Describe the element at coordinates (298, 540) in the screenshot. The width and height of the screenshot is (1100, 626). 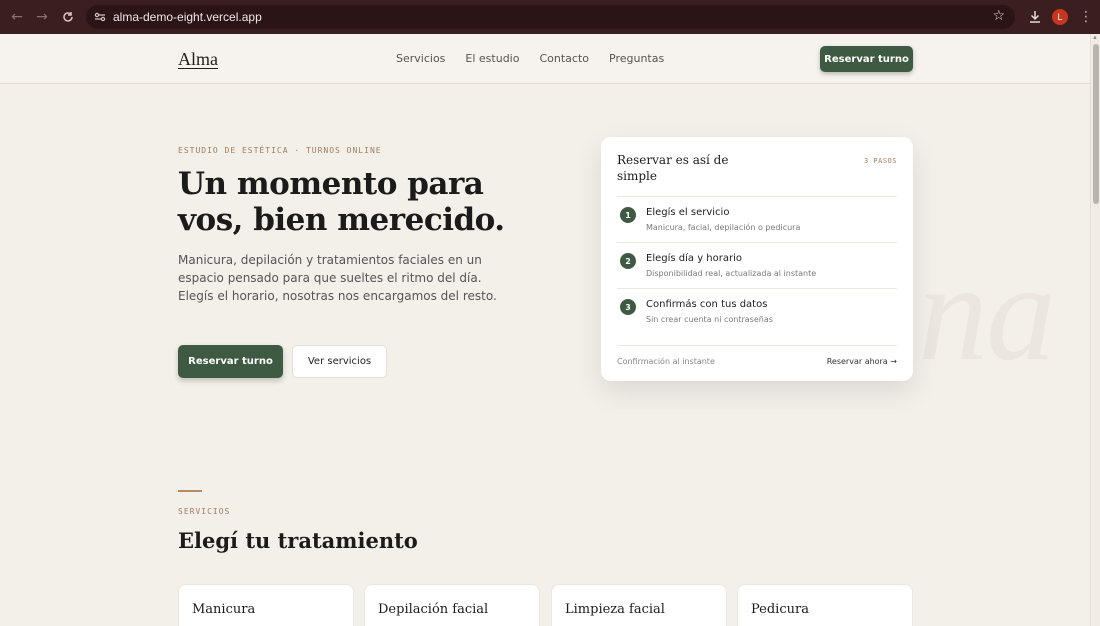
I see `services-title: Elegí tu tratamiento` at that location.